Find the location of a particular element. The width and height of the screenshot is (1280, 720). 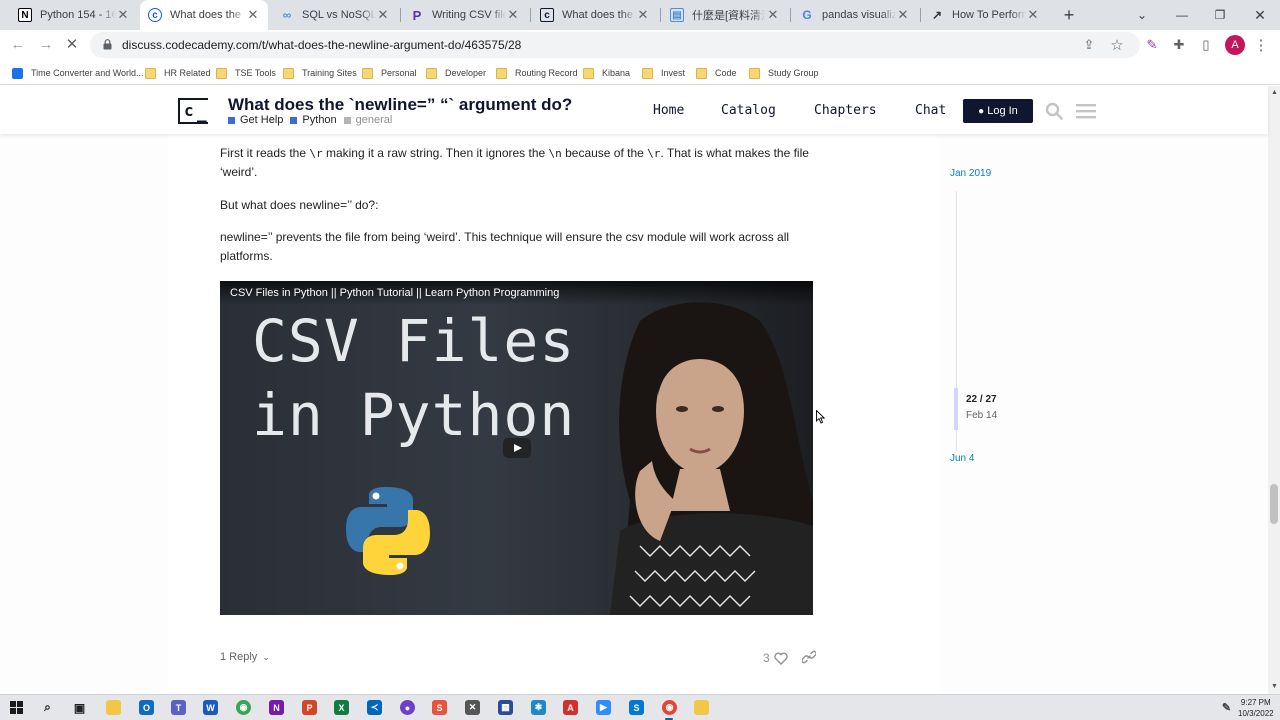

browser-tab: ∞ SQL vs NoSQL: 5 Critical Differences ✕ is located at coordinates (335, 15).